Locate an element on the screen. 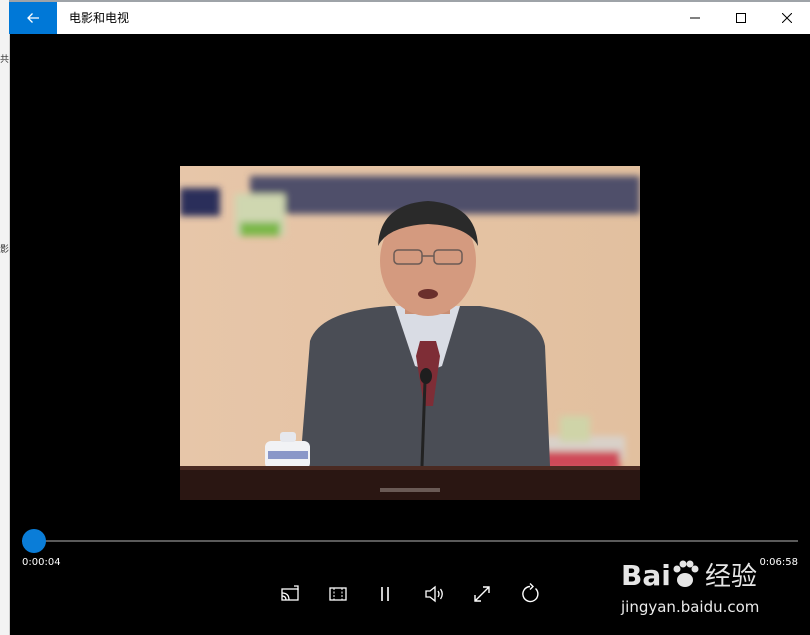  seek-bar-thumb is located at coordinates (34, 541).